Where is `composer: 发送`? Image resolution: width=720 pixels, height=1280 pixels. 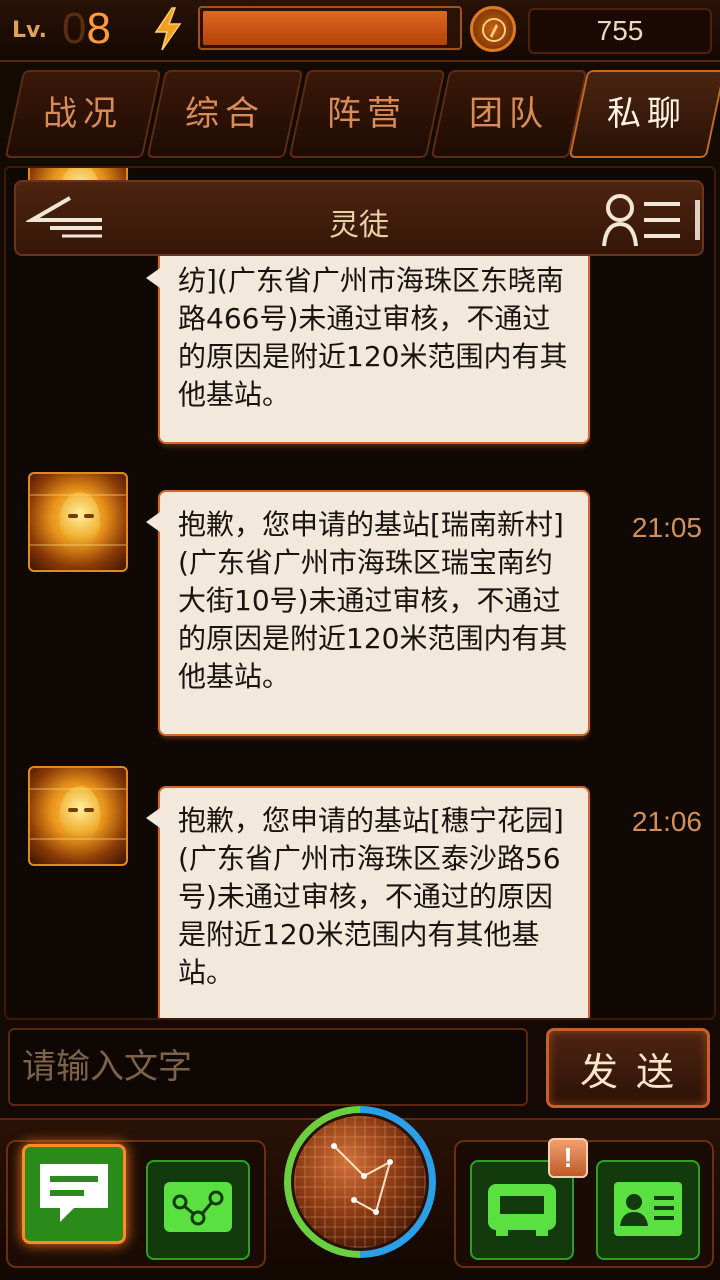
composer: 发送 is located at coordinates (360, 1068).